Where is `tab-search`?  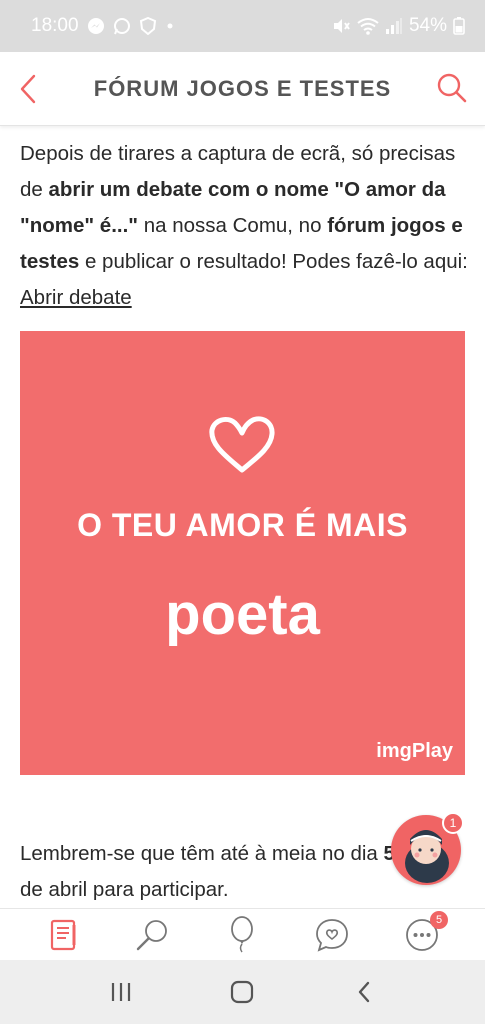 tab-search is located at coordinates (153, 935).